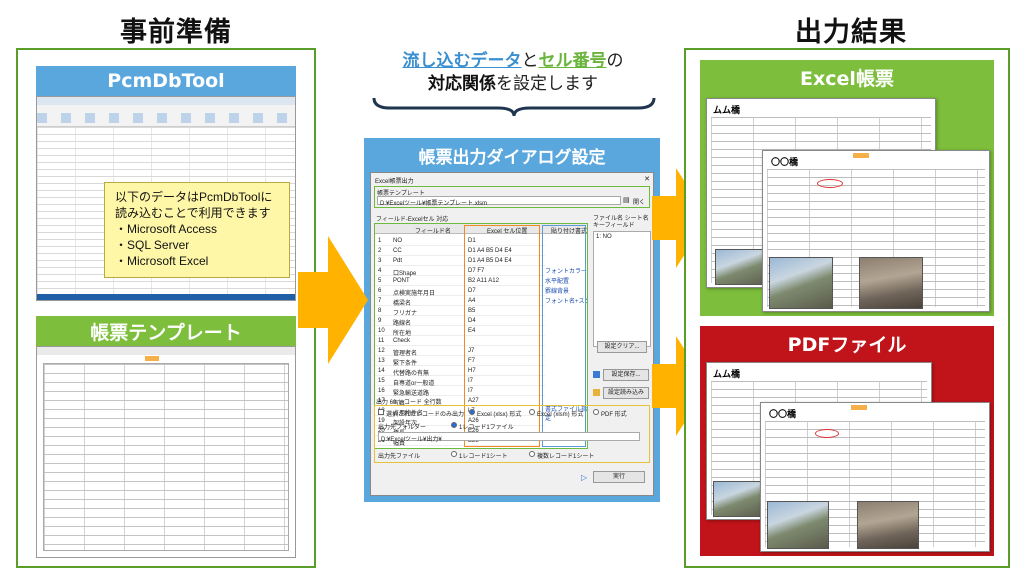  Describe the element at coordinates (499, 415) in the screenshot. I see `radio-xlsx-label: Excel (xlsx) 形式` at that location.